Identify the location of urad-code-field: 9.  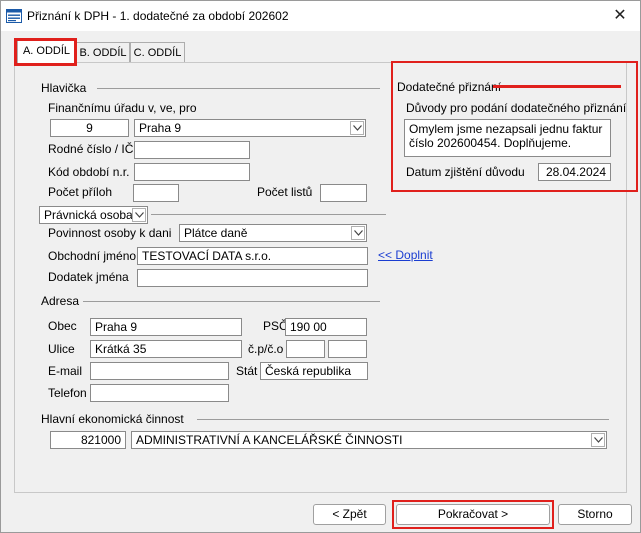
(89, 128).